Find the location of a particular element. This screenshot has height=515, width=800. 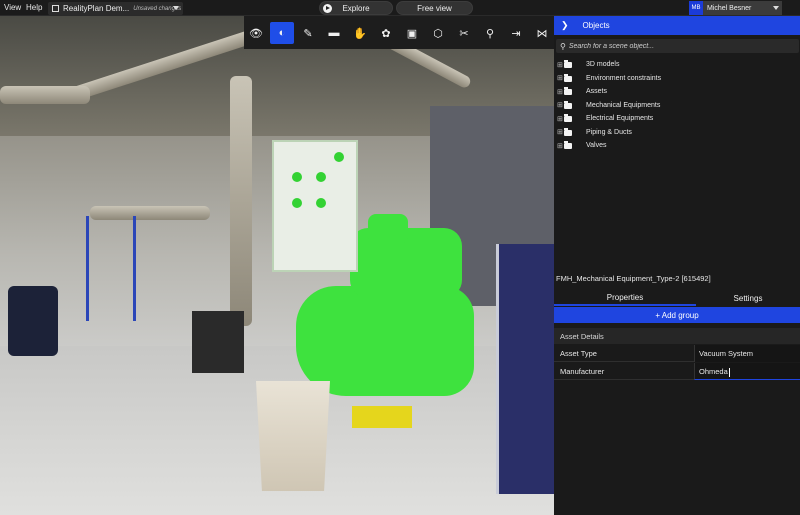

objects-title: Objects is located at coordinates (596, 25).